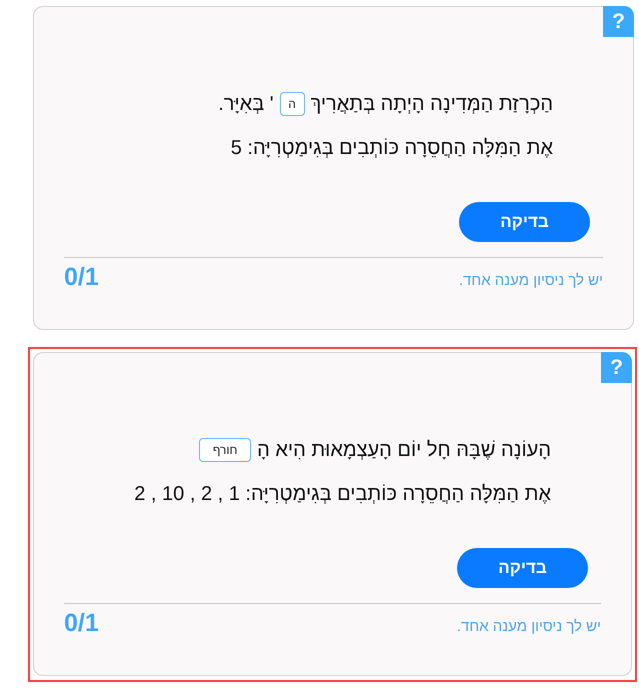 Image resolution: width=639 pixels, height=688 pixels. What do you see at coordinates (292, 104) in the screenshot?
I see `answer-field: ה` at bounding box center [292, 104].